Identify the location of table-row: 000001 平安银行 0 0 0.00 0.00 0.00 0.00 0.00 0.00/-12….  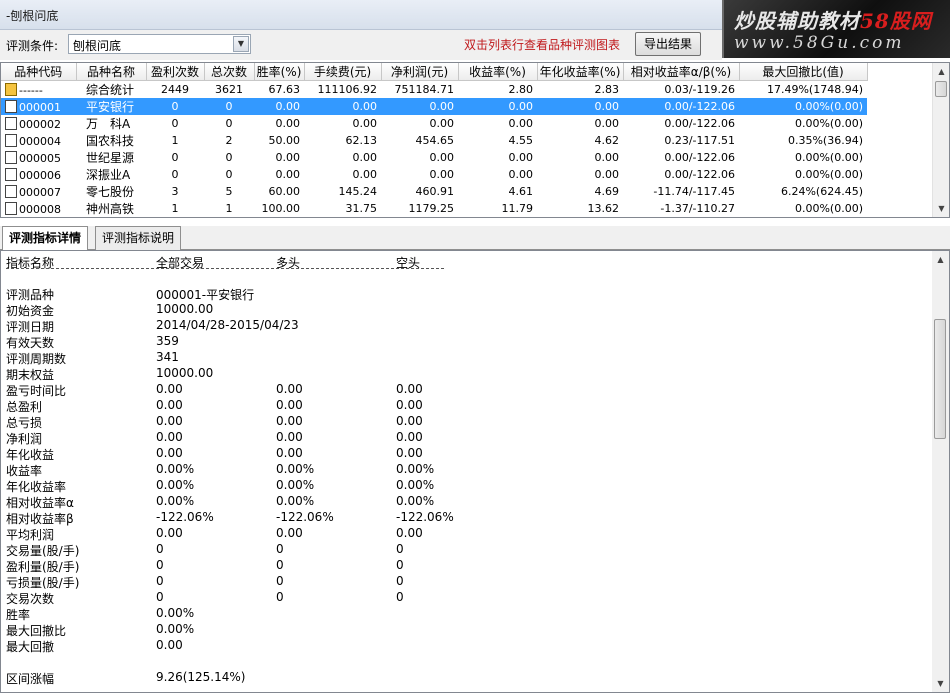
(434, 106).